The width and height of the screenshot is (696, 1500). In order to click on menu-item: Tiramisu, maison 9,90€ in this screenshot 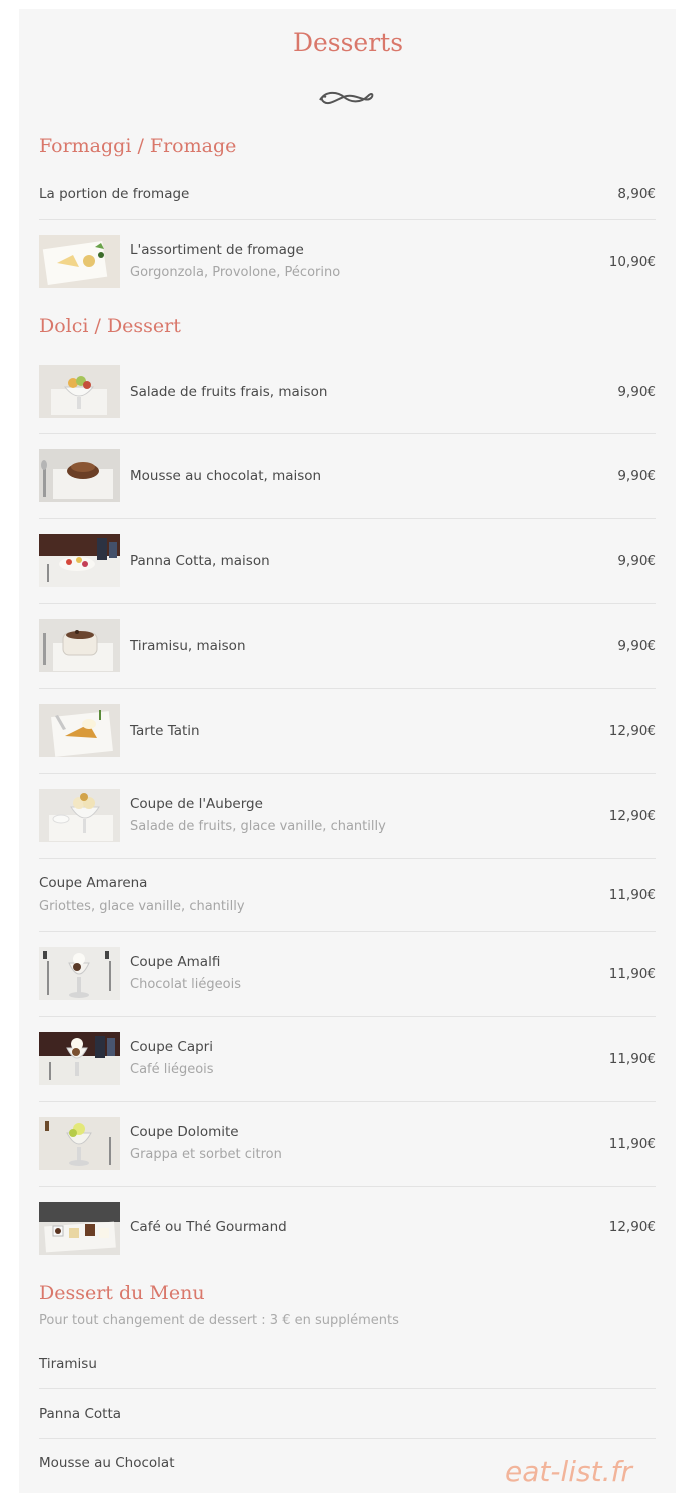, I will do `click(347, 646)`.